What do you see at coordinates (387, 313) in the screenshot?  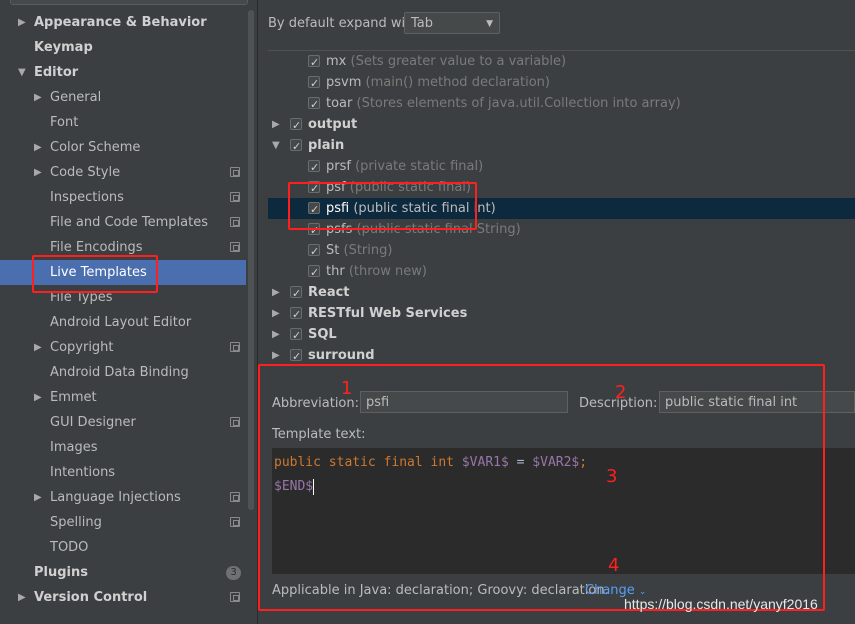 I see `template-name: RESTful Web Services` at bounding box center [387, 313].